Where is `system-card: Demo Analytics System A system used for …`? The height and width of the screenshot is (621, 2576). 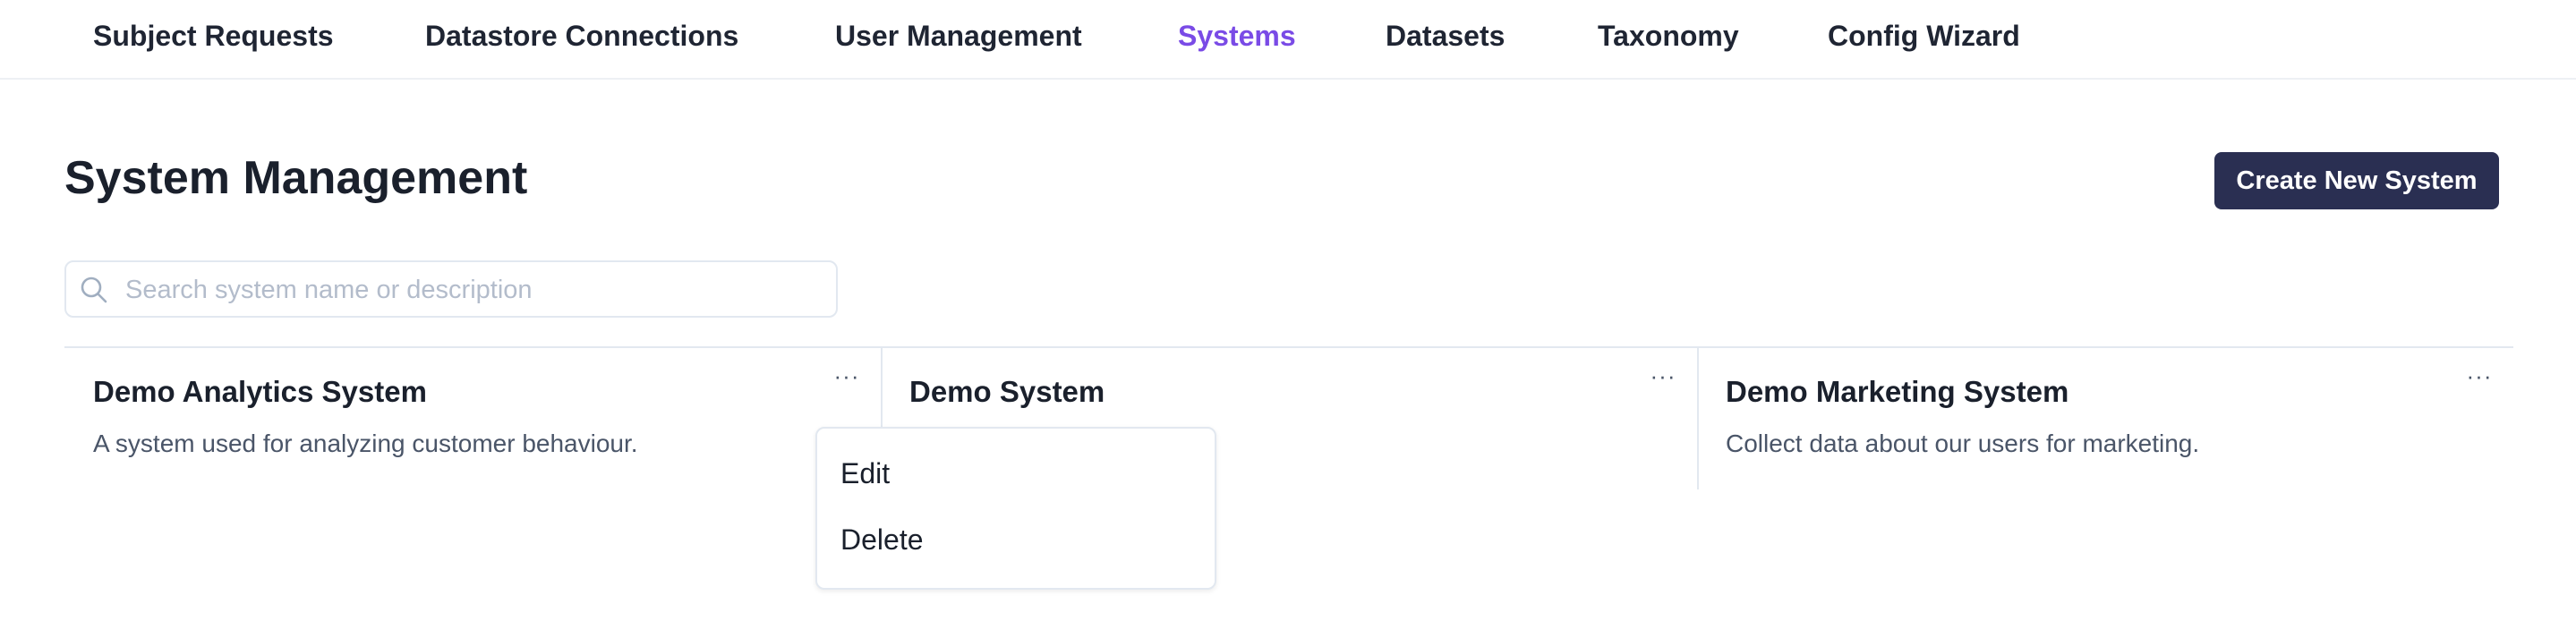 system-card: Demo Analytics System A system used for … is located at coordinates (472, 420).